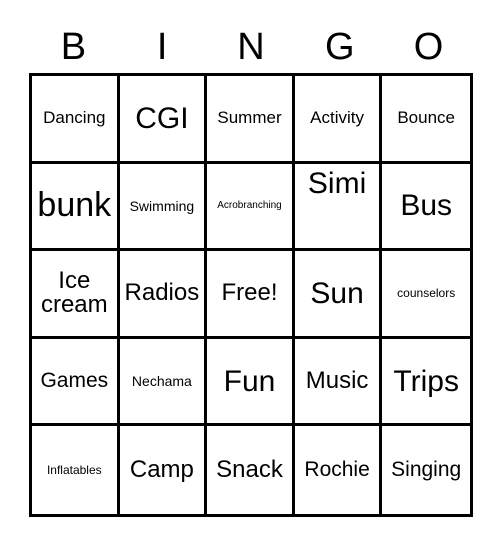 Image resolution: width=501 pixels, height=544 pixels. I want to click on bingo-cell-label: Activity, so click(337, 118).